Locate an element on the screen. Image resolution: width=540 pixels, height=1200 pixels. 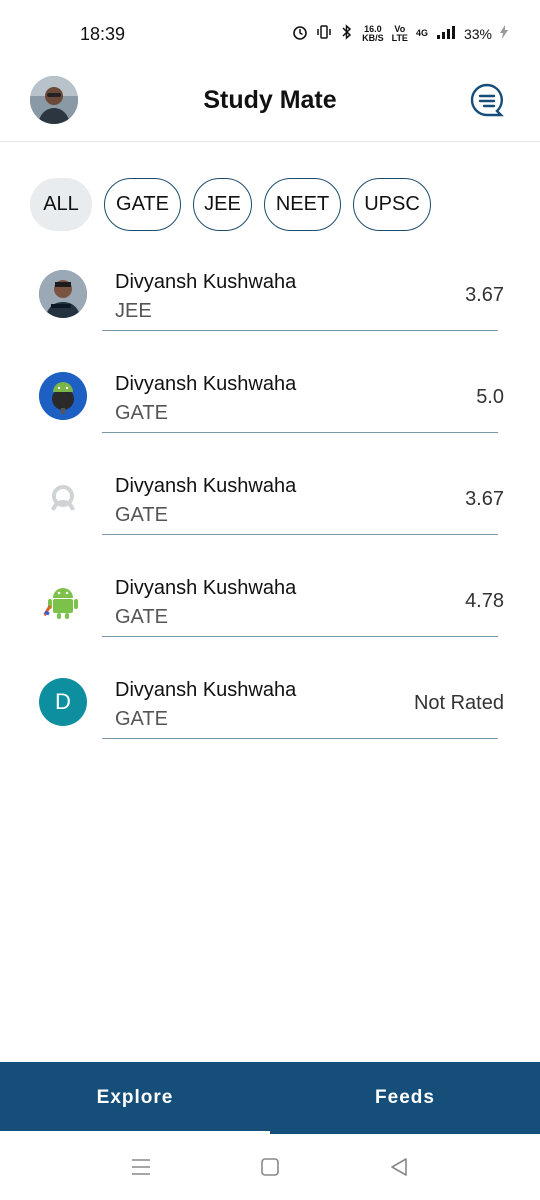
user-rating: 4.78 is located at coordinates (484, 601).